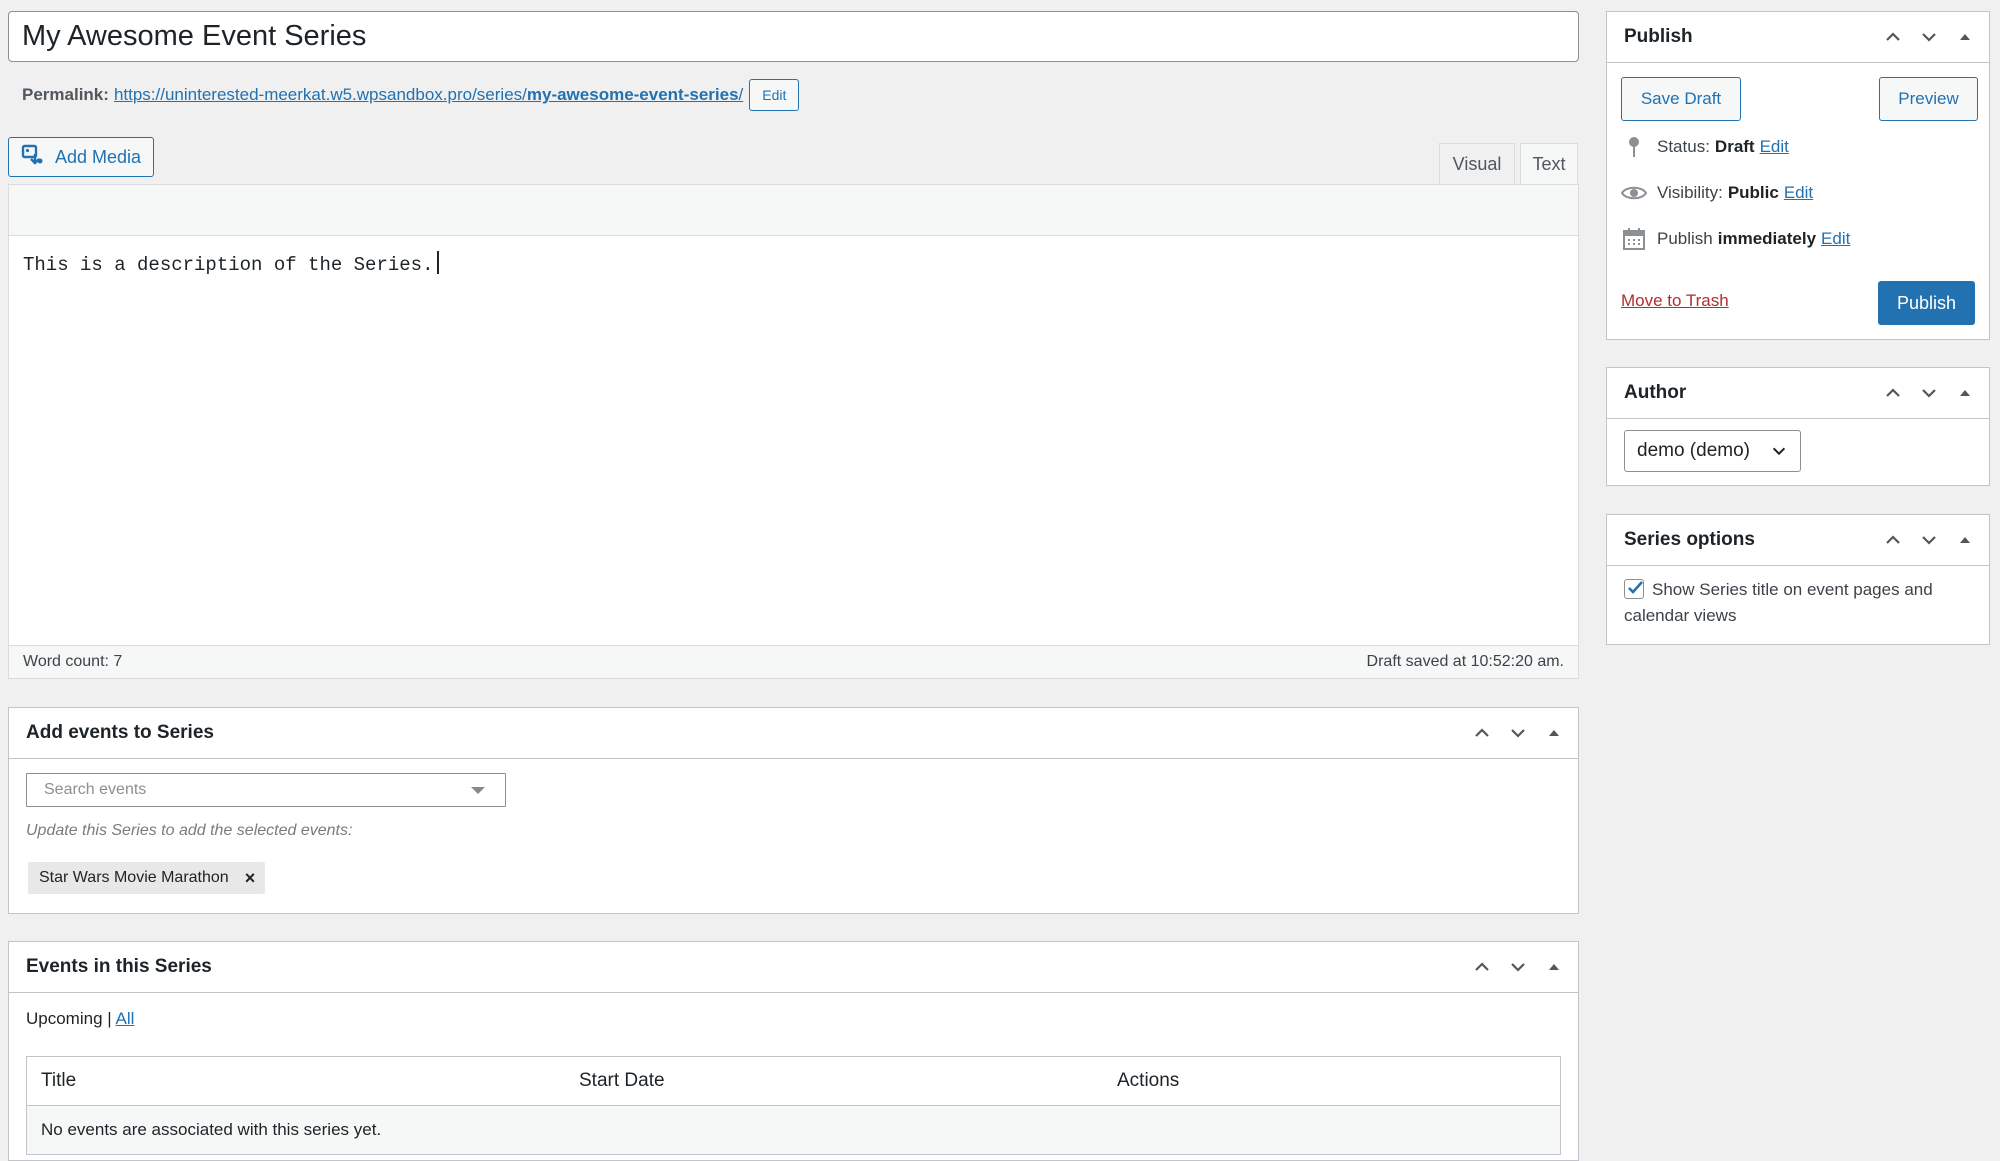  I want to click on postbox-header: Series options, so click(1798, 540).